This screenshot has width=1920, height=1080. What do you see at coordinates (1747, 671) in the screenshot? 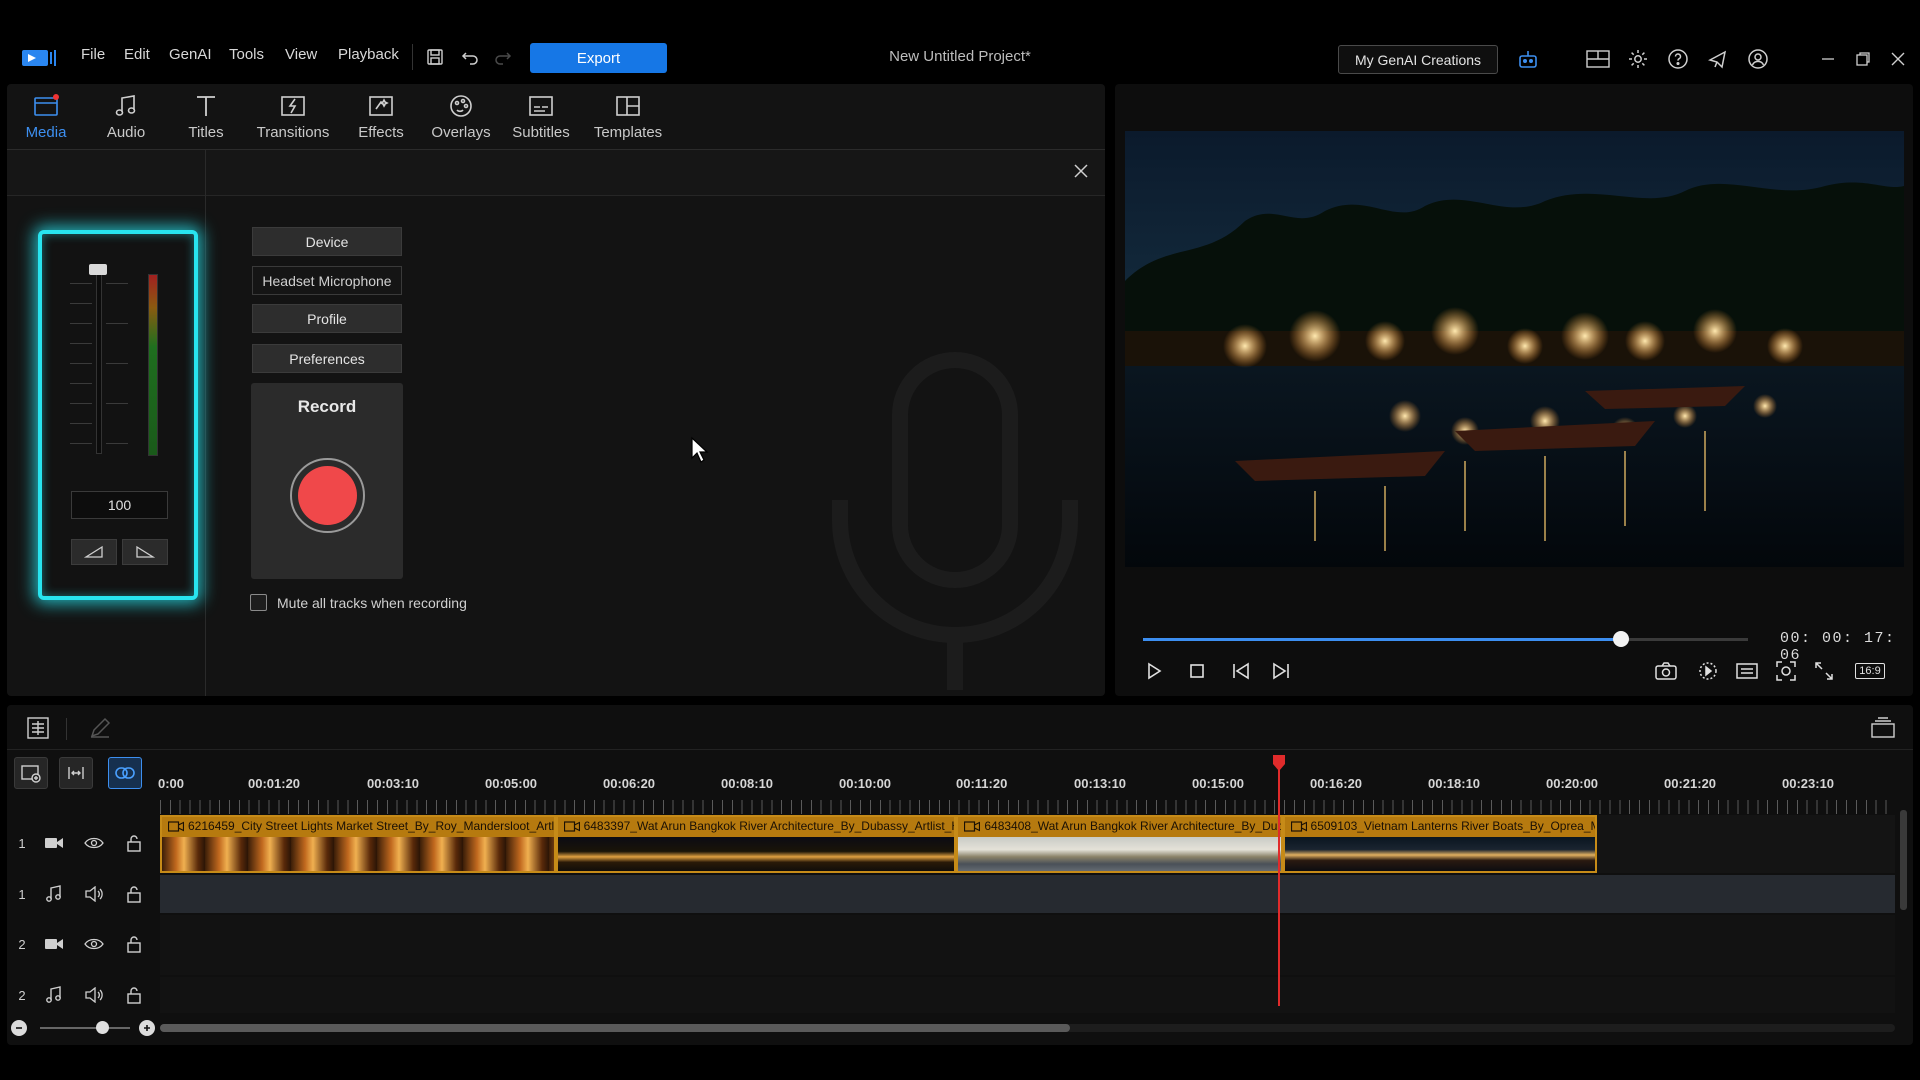
I see `preview-quality-button` at bounding box center [1747, 671].